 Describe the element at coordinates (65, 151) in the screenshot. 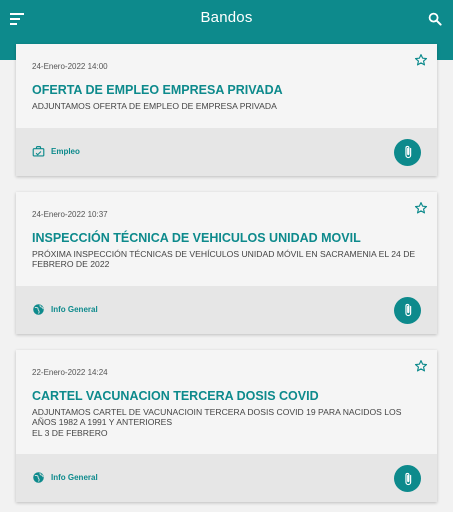

I see `bando-category-label: Empleo` at that location.